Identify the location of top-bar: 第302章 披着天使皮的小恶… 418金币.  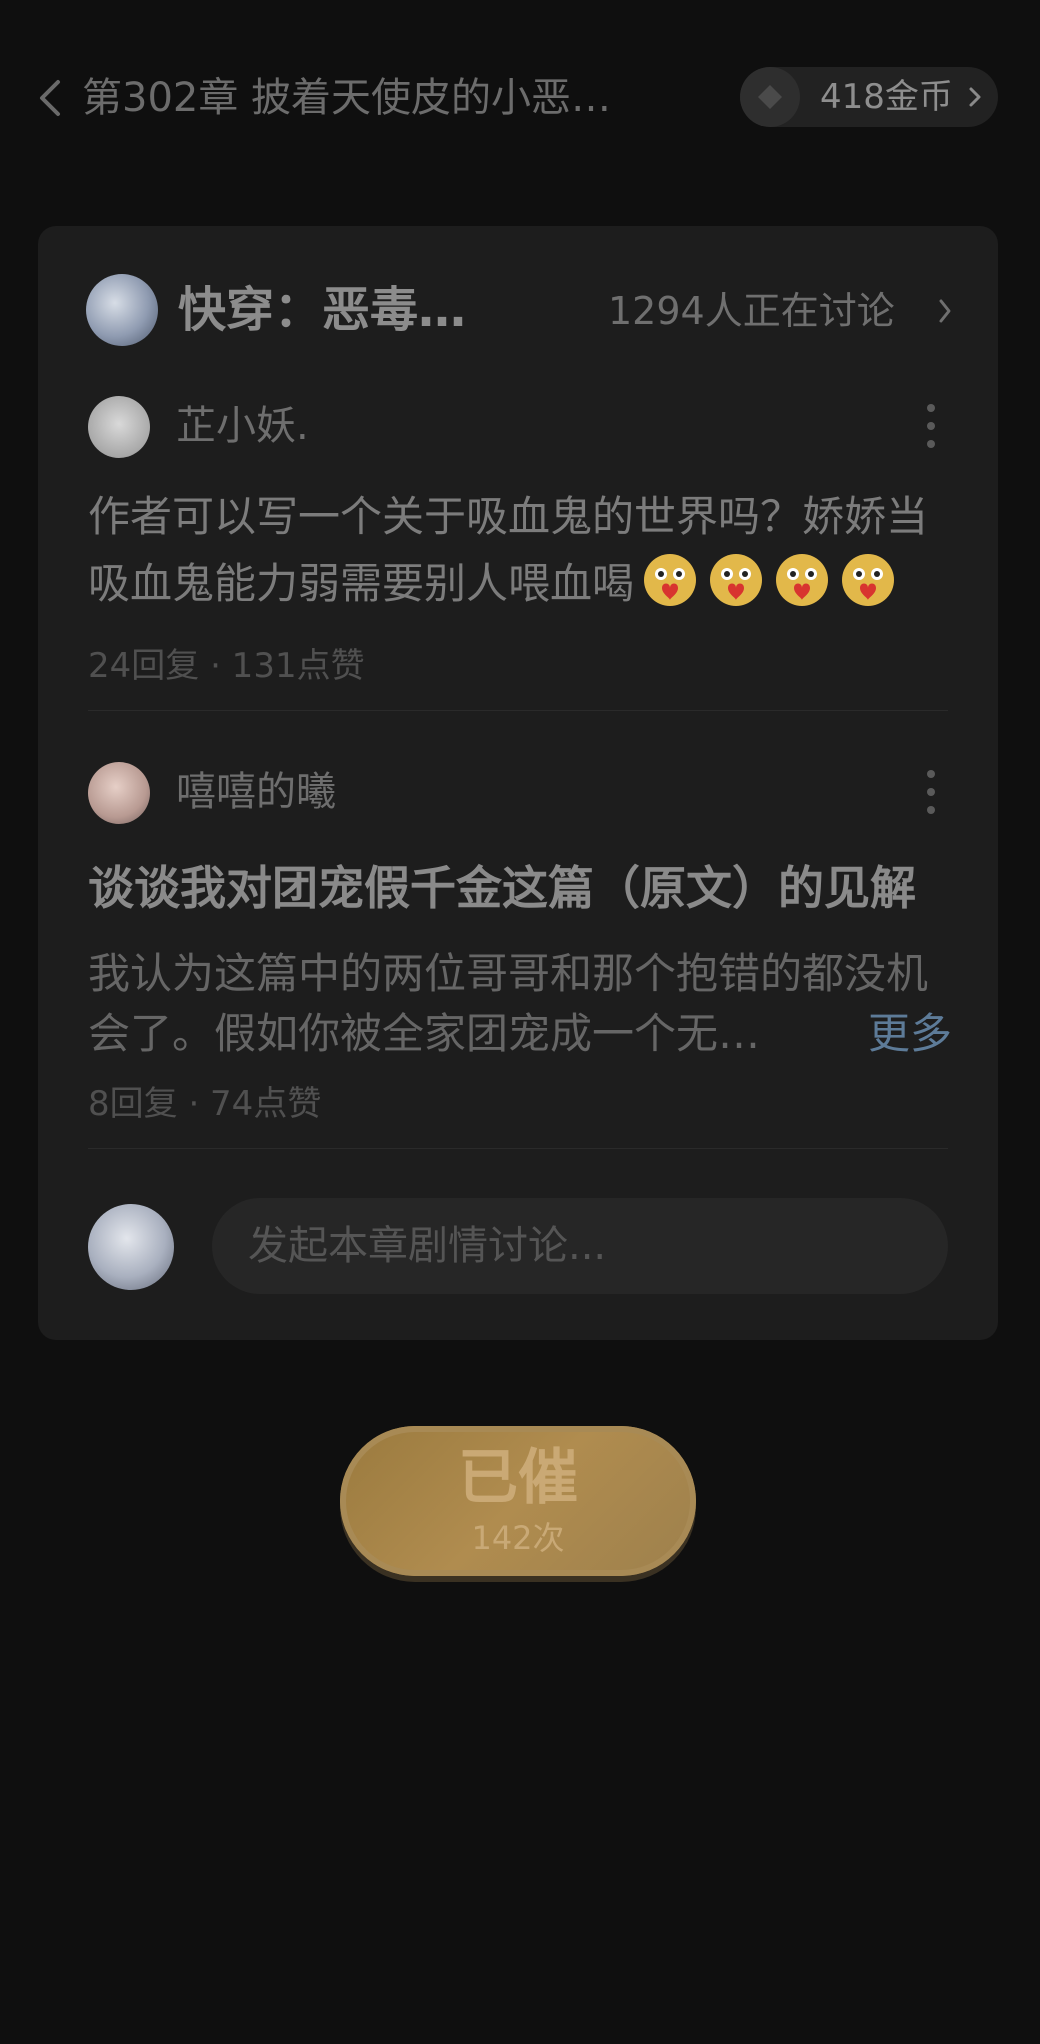
(520, 100).